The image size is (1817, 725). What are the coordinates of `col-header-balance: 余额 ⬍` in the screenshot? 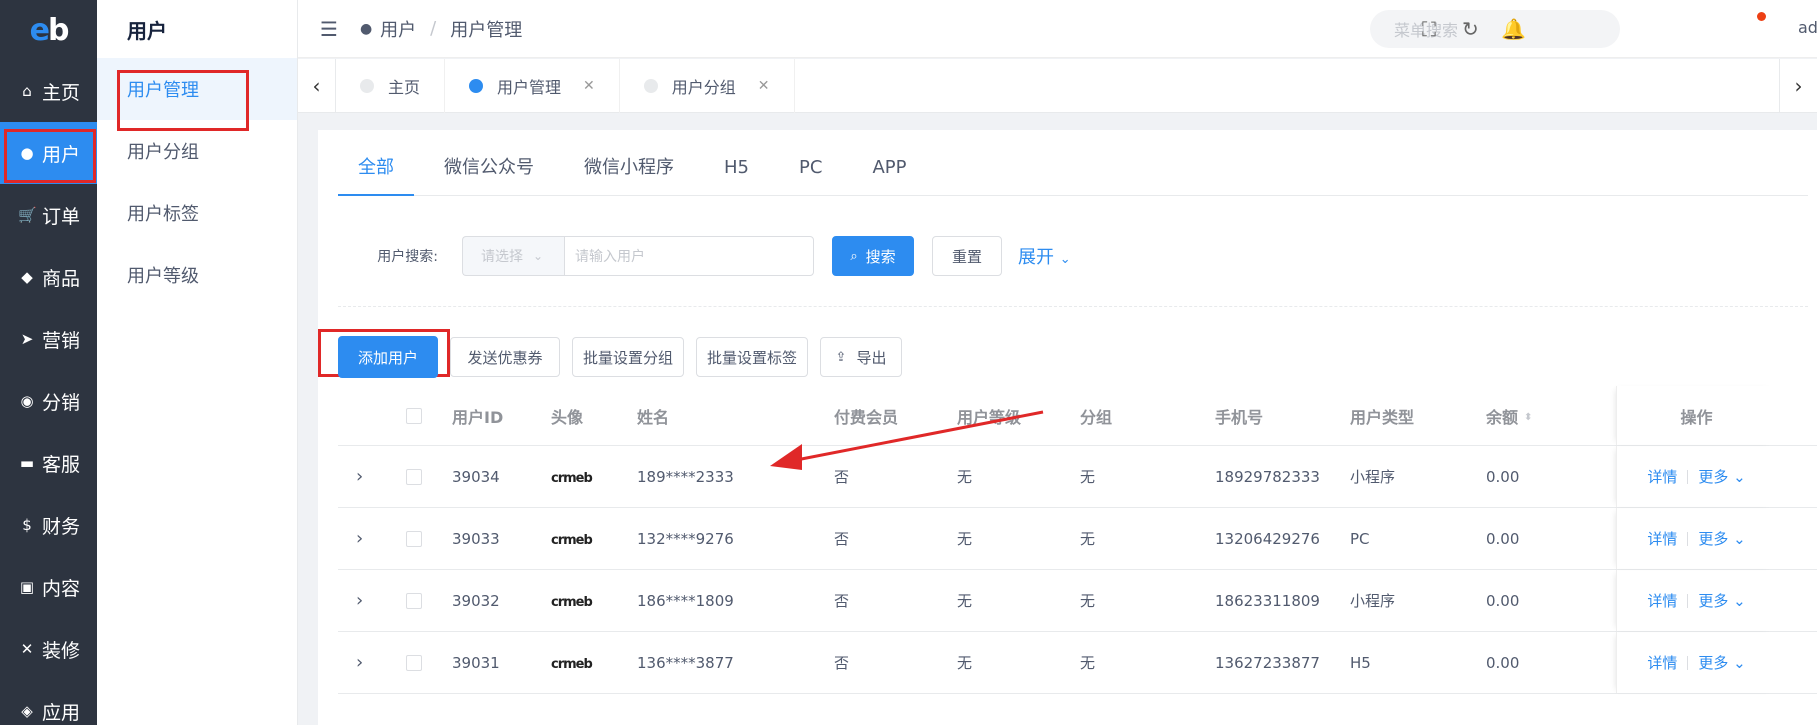 It's located at (1551, 416).